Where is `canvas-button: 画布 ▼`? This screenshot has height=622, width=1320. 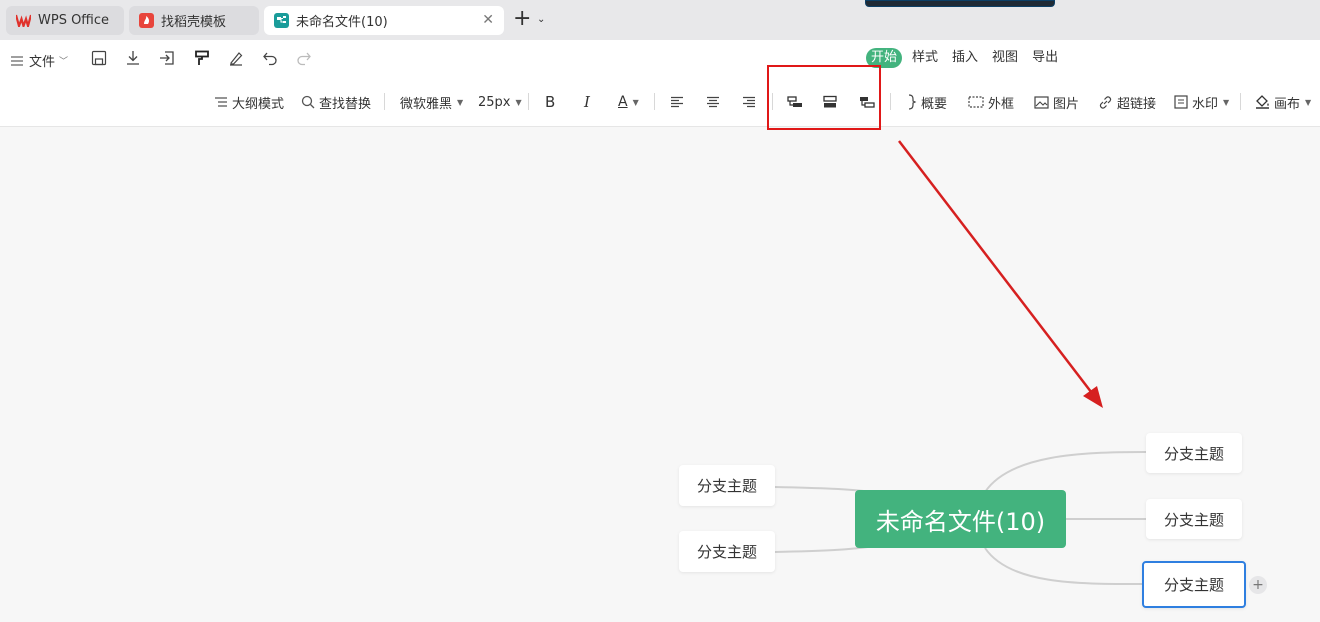 canvas-button: 画布 ▼ is located at coordinates (1283, 102).